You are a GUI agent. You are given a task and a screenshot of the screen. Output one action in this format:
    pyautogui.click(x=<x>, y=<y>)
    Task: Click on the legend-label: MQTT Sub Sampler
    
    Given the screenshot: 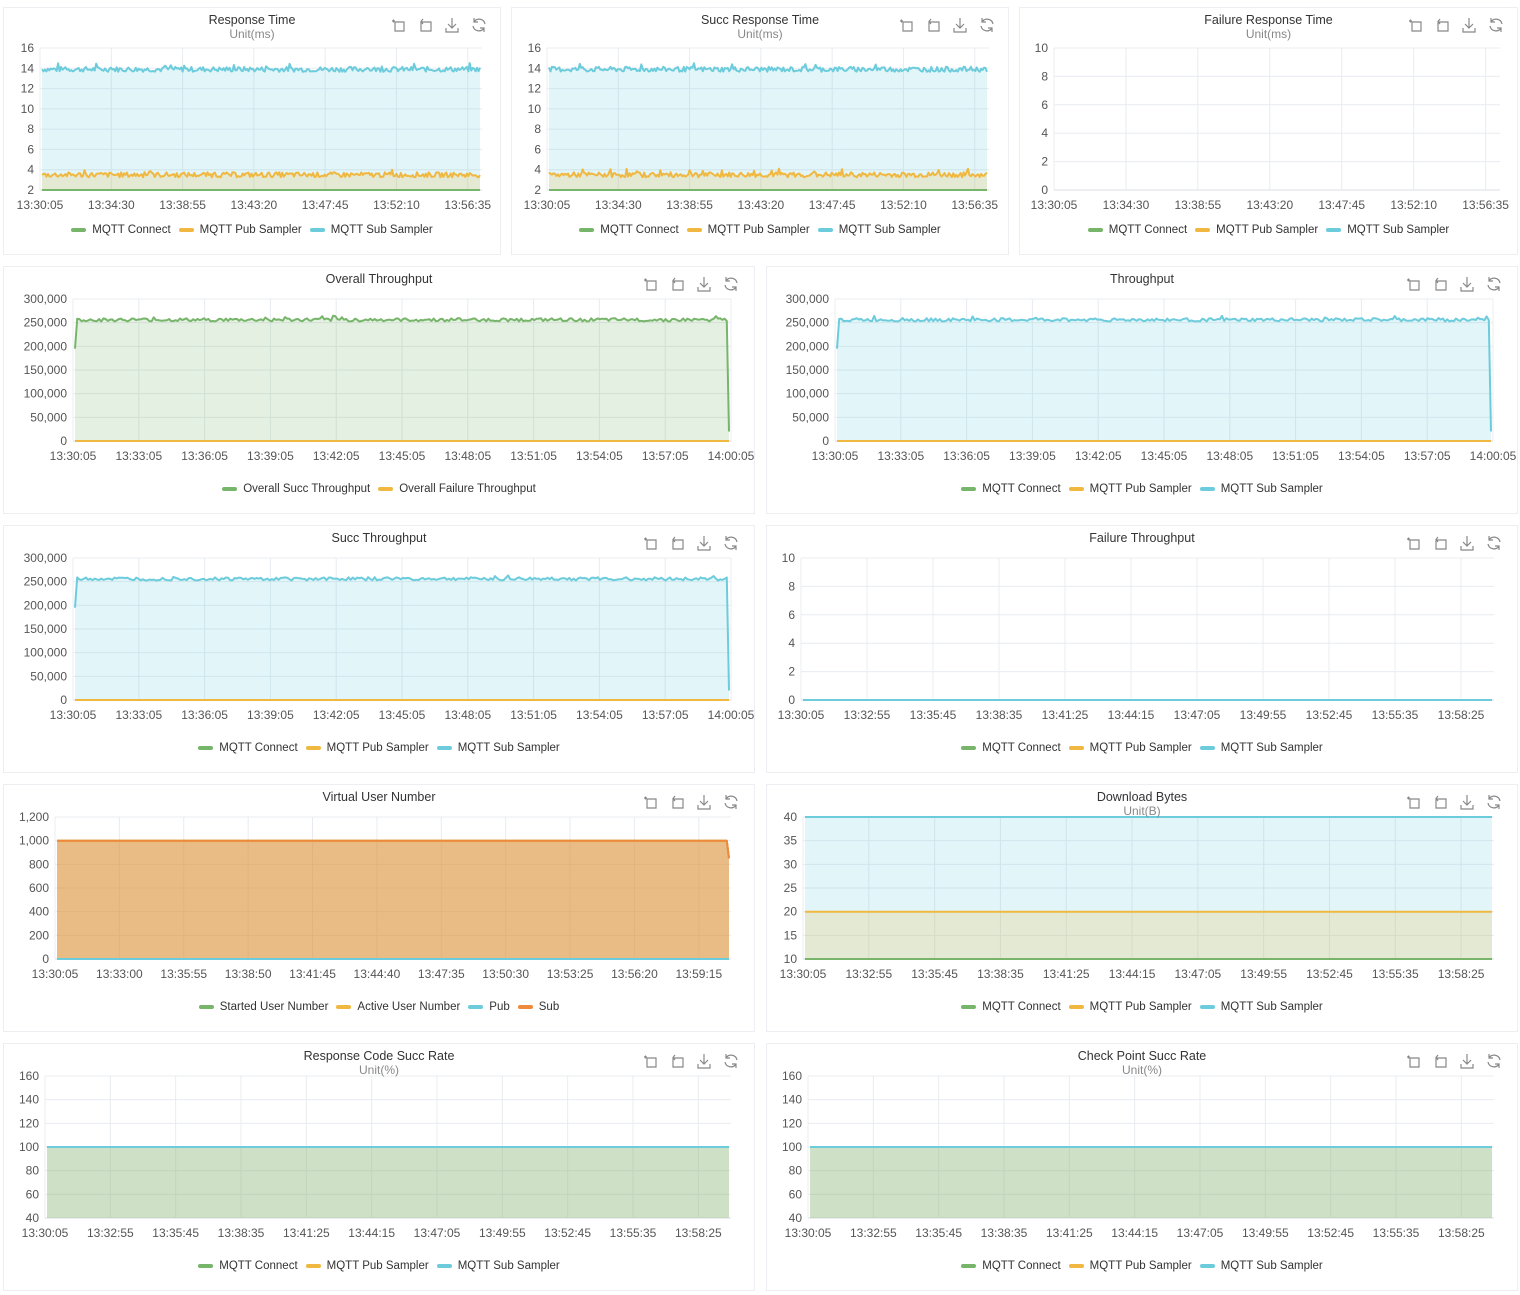 What is the action you would take?
    pyautogui.click(x=381, y=230)
    